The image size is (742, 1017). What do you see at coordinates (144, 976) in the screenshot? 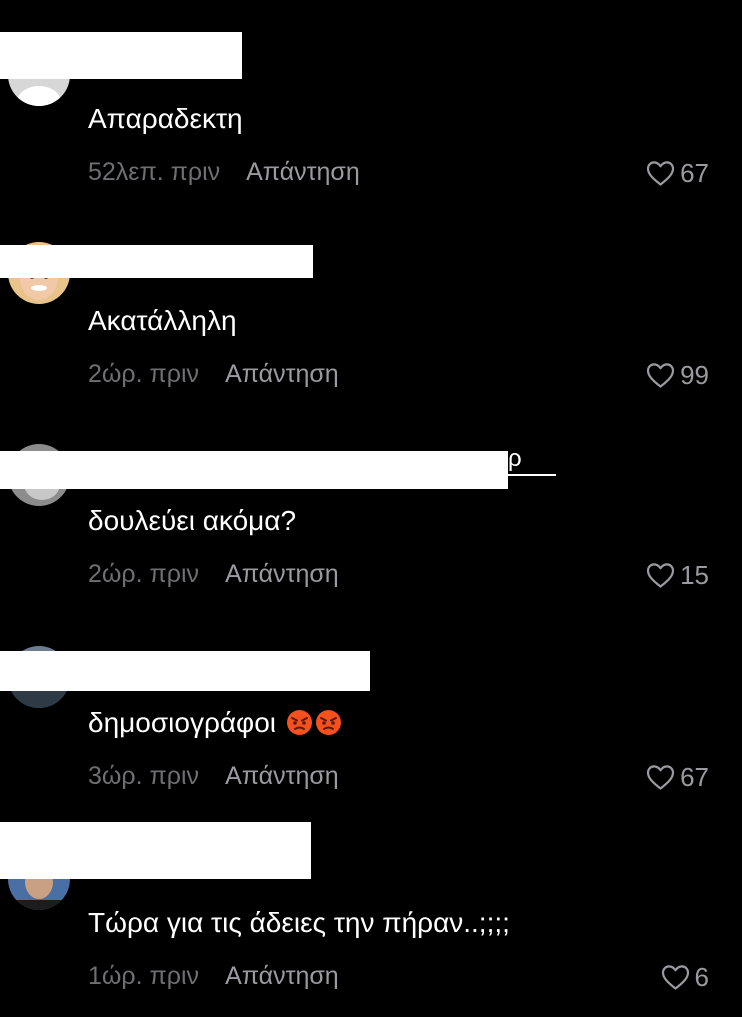
I see `comment-time: 1ώρ. πριν` at bounding box center [144, 976].